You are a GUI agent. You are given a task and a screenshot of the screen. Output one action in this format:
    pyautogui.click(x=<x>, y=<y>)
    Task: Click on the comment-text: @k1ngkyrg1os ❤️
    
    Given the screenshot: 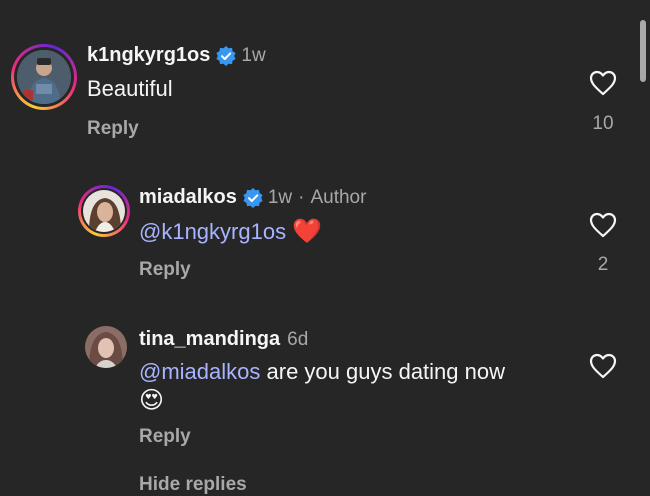 What is the action you would take?
    pyautogui.click(x=230, y=231)
    